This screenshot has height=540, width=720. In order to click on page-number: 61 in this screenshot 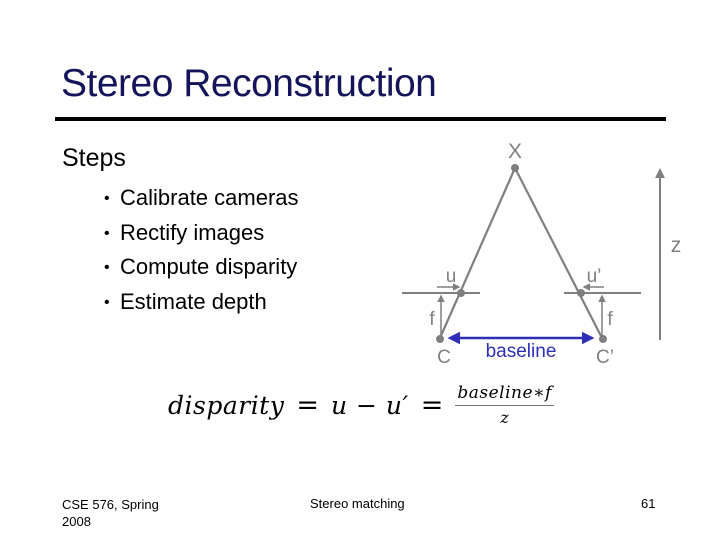, I will do `click(648, 503)`.